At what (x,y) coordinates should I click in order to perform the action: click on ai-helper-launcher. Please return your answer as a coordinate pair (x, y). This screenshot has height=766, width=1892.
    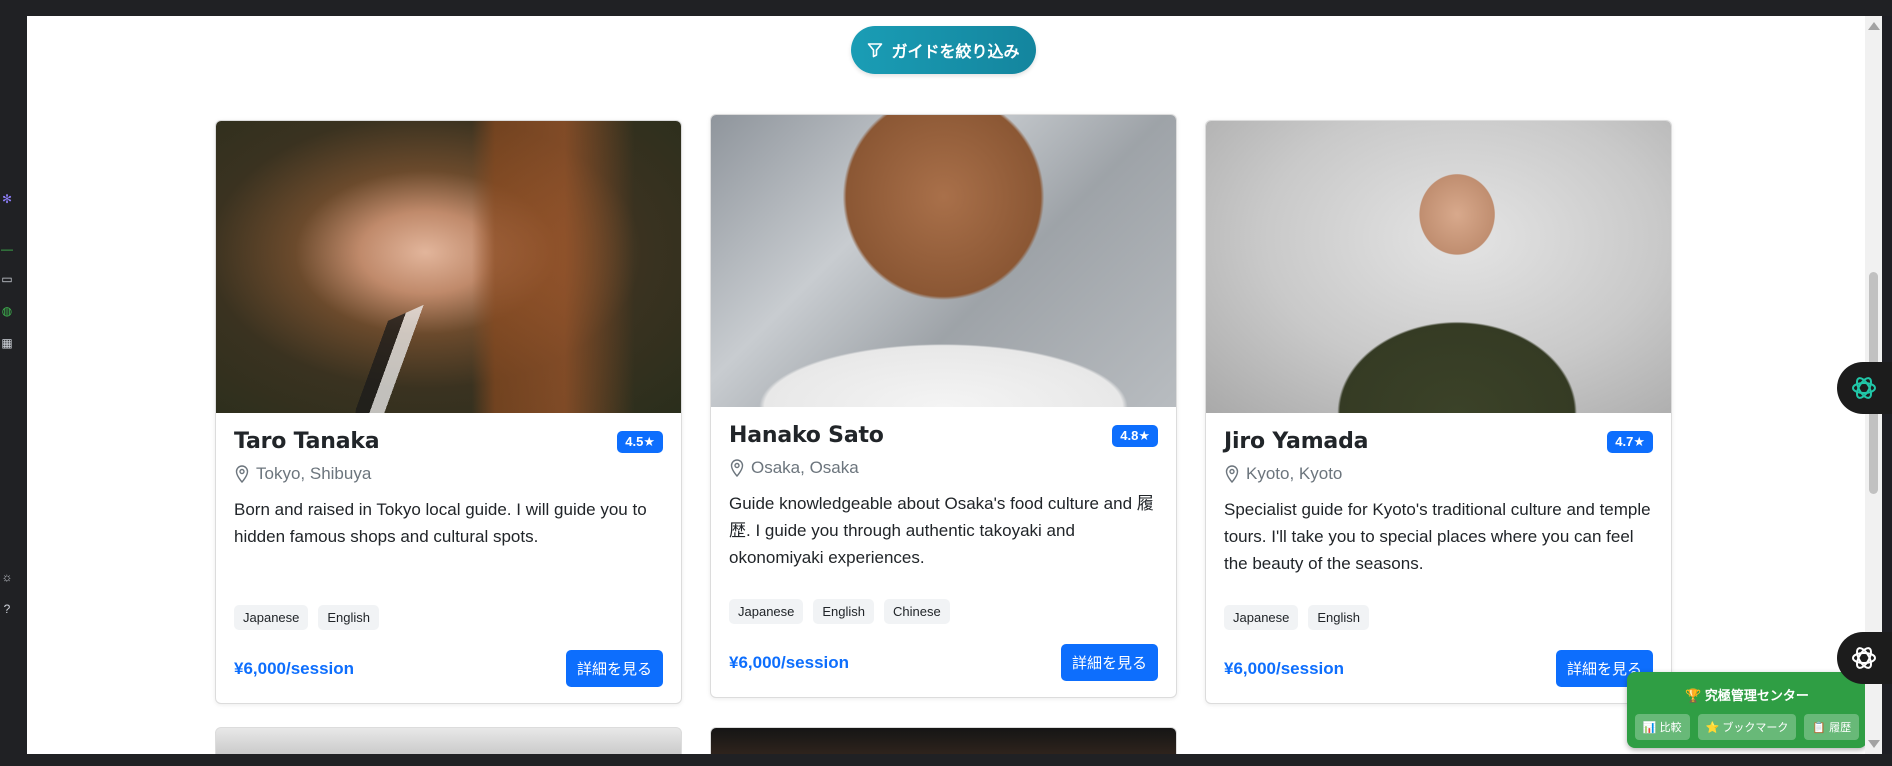
    Looking at the image, I should click on (1864, 658).